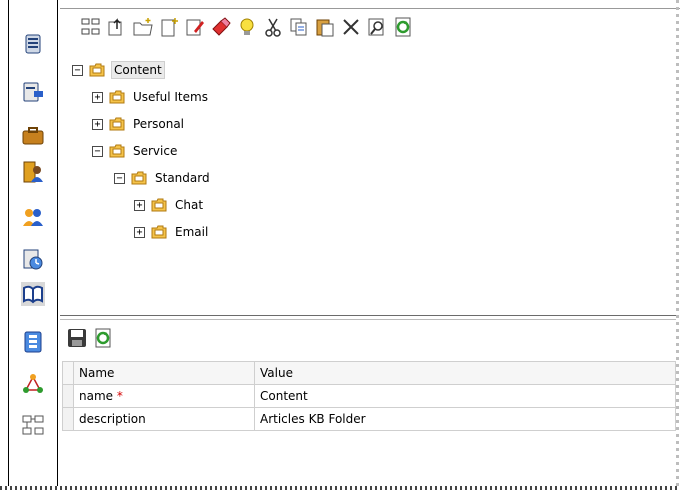  Describe the element at coordinates (377, 27) in the screenshot. I see `search-icon` at that location.